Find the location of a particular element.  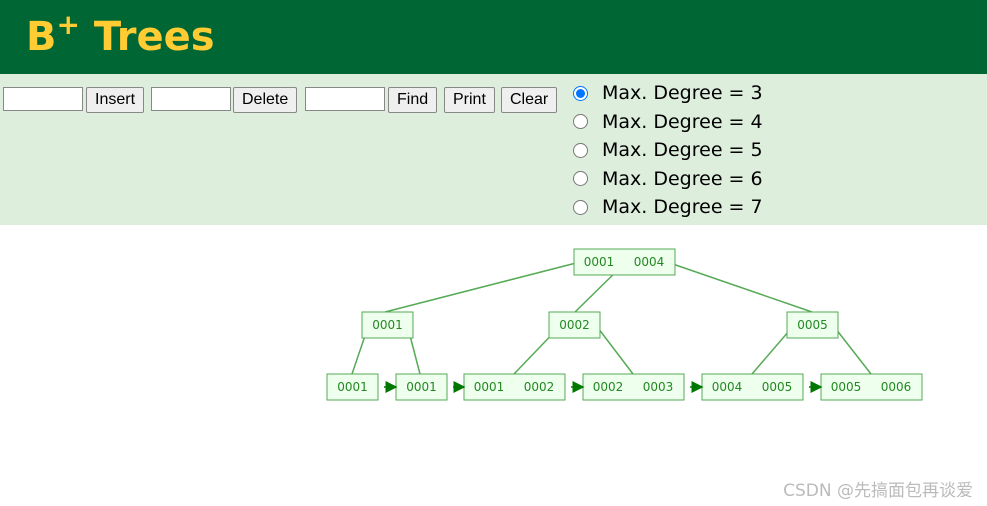

node-key: 0006 is located at coordinates (896, 387).